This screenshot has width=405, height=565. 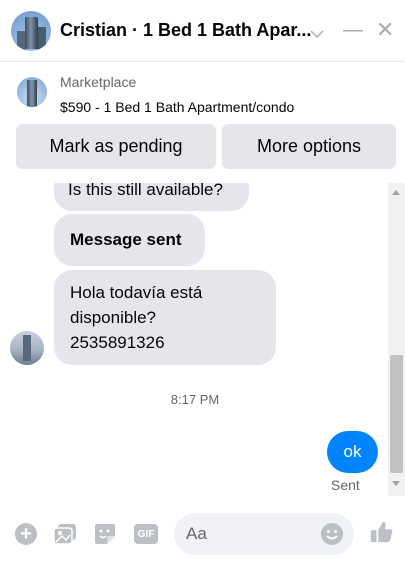 What do you see at coordinates (165, 317) in the screenshot?
I see `message-bubble: Hola todavía está disponible? 2535891326` at bounding box center [165, 317].